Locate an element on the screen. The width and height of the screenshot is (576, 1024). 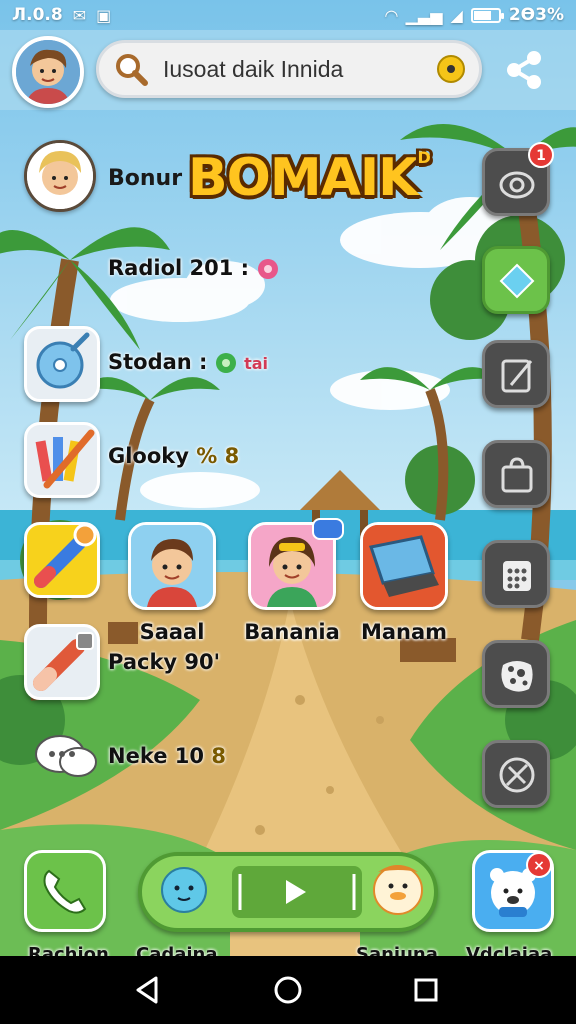
location-pin-icon is located at coordinates (451, 69).